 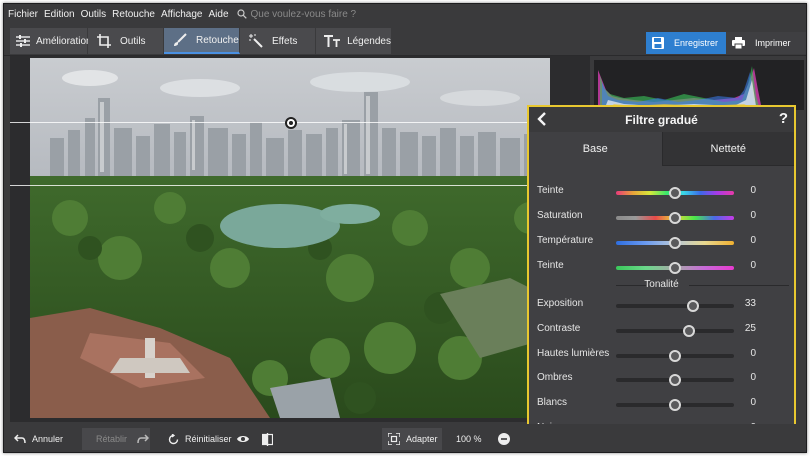 I want to click on menu-search: Que voulez-vous faire ?, so click(x=296, y=14).